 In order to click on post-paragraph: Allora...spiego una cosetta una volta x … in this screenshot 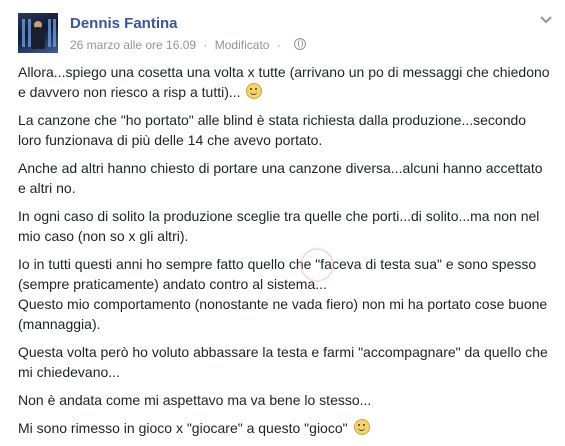, I will do `click(284, 82)`.